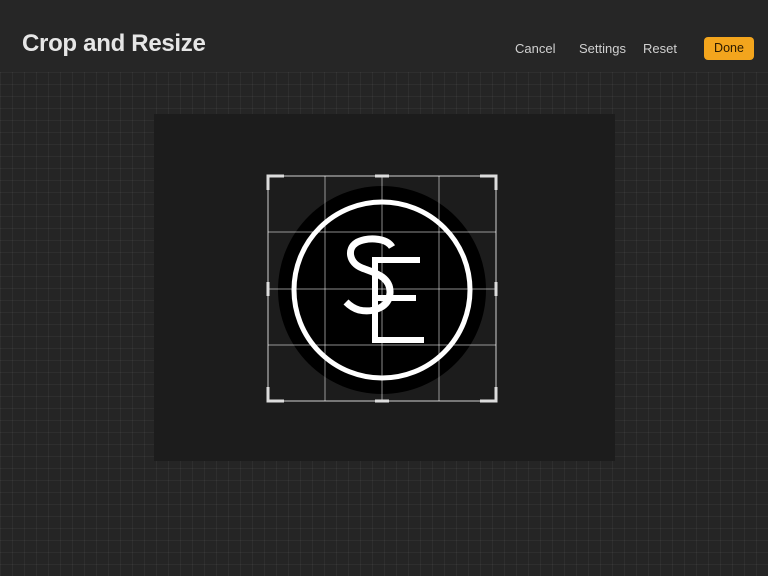 This screenshot has height=576, width=768. I want to click on crop-grid, so click(382, 288).